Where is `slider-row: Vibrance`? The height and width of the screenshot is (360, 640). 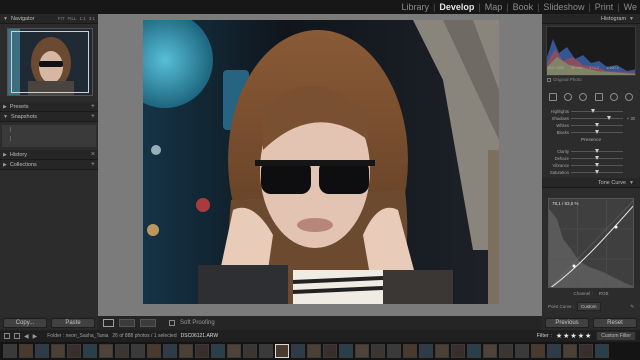
slider-row: Vibrance is located at coordinates (591, 165).